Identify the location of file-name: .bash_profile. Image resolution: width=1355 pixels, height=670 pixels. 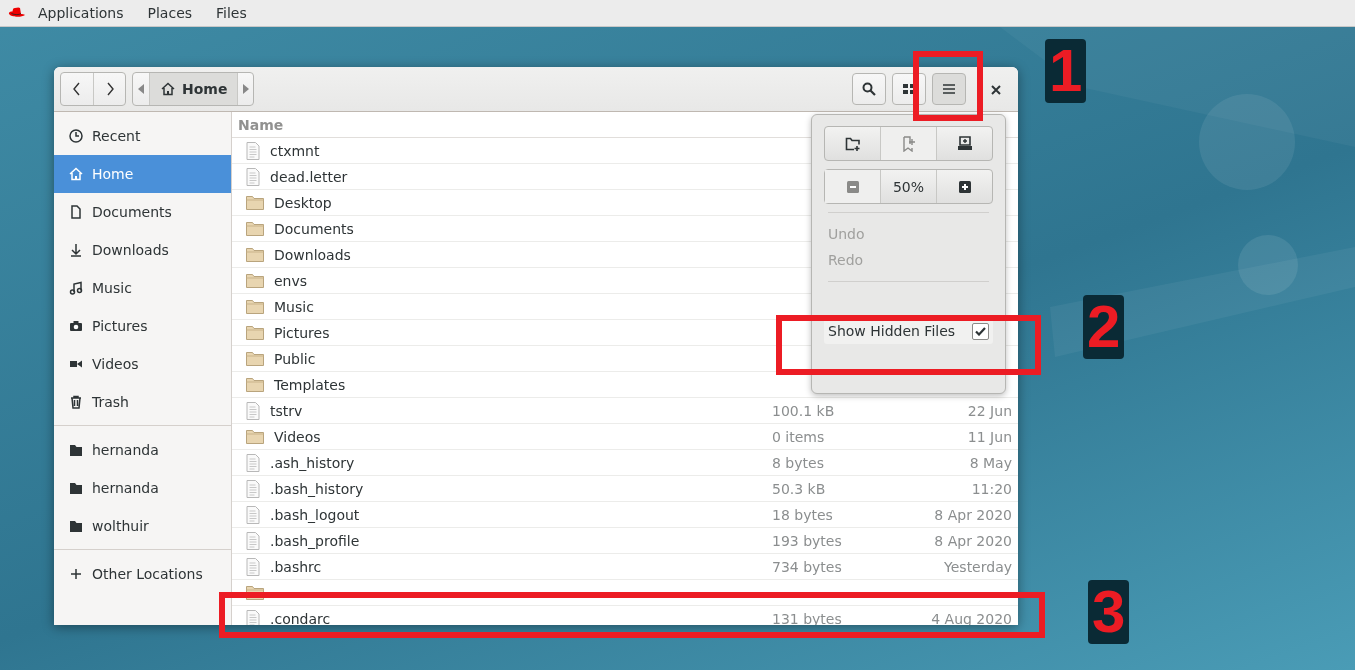
(315, 540).